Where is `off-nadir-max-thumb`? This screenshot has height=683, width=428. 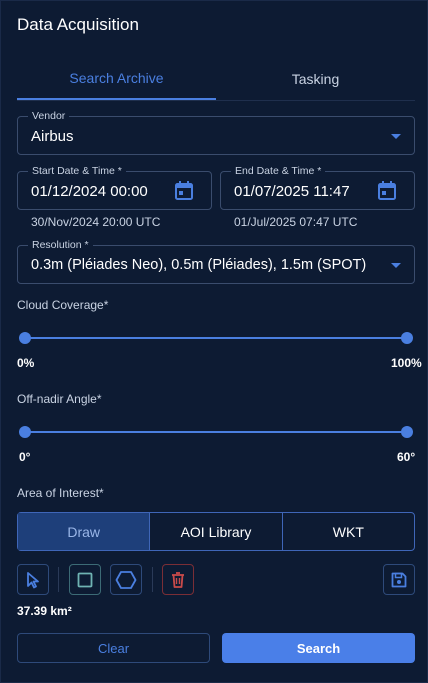
off-nadir-max-thumb is located at coordinates (407, 432).